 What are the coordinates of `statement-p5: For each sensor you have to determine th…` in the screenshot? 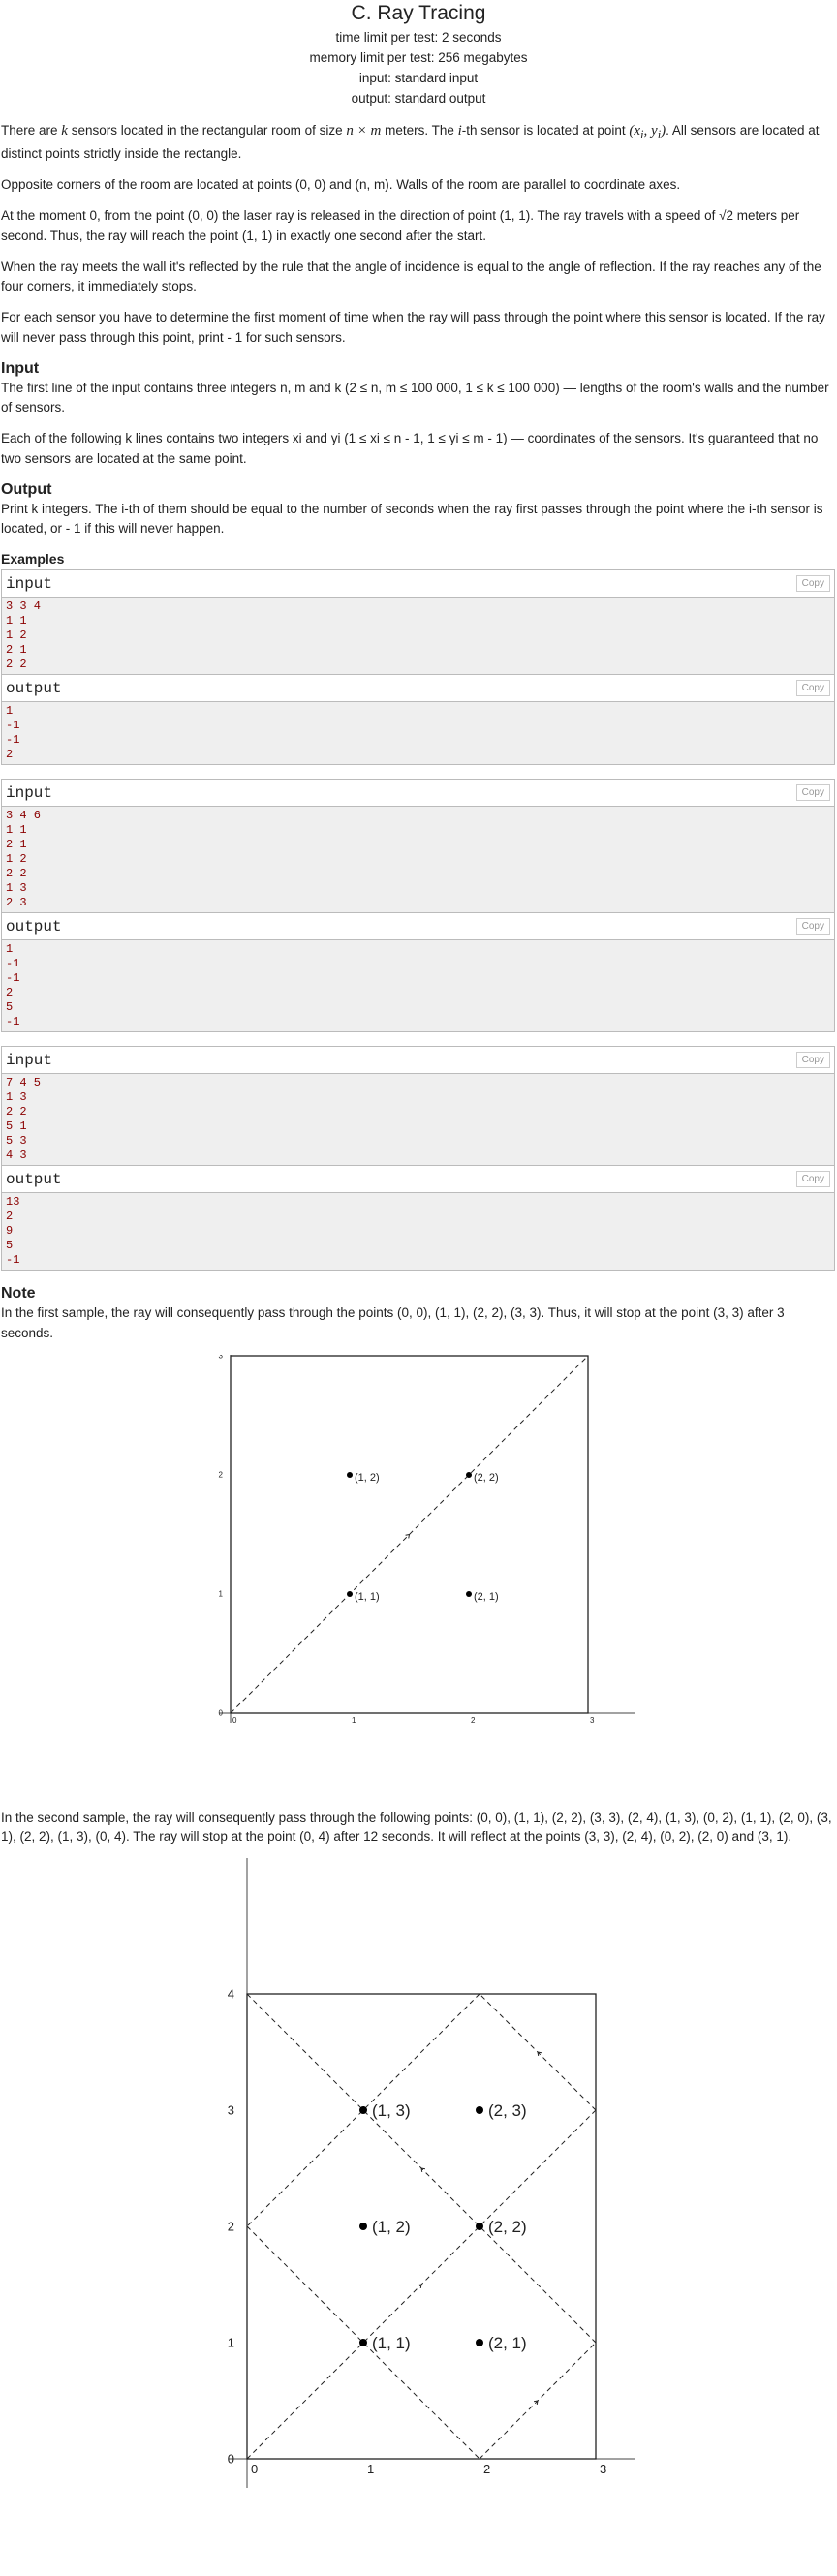 It's located at (413, 327).